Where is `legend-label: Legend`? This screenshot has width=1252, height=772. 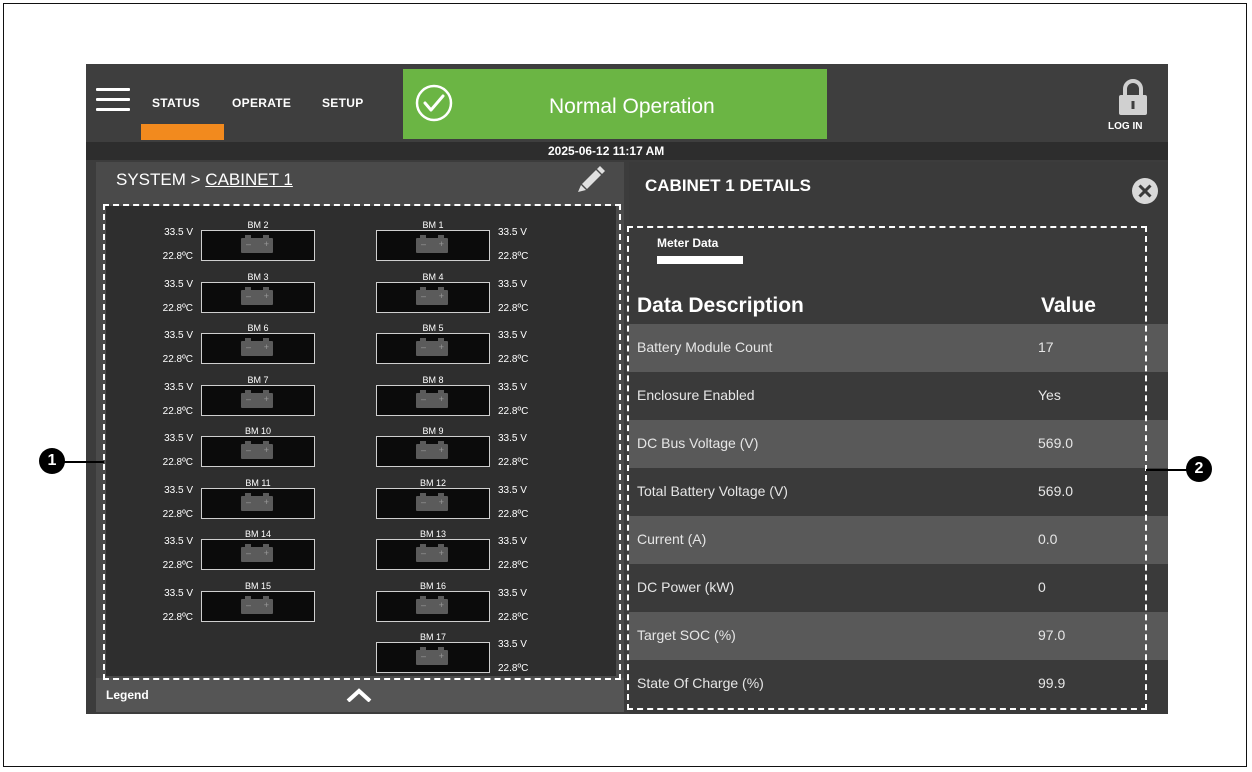
legend-label: Legend is located at coordinates (127, 695).